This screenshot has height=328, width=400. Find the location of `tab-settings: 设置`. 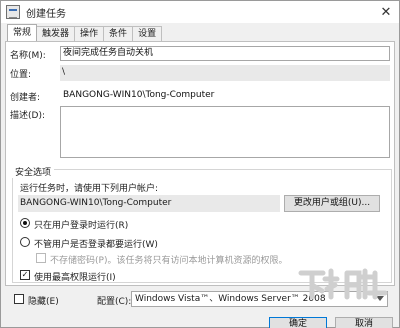

tab-settings: 设置 is located at coordinates (147, 33).